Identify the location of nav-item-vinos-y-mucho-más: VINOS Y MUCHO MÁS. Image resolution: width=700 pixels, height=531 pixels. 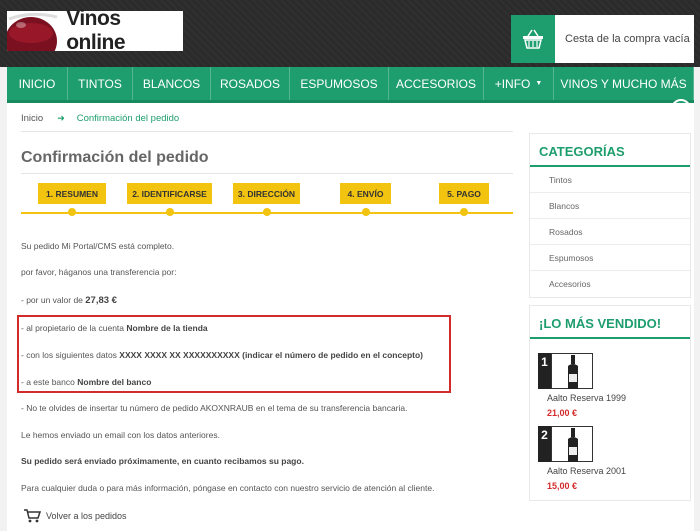
(624, 83).